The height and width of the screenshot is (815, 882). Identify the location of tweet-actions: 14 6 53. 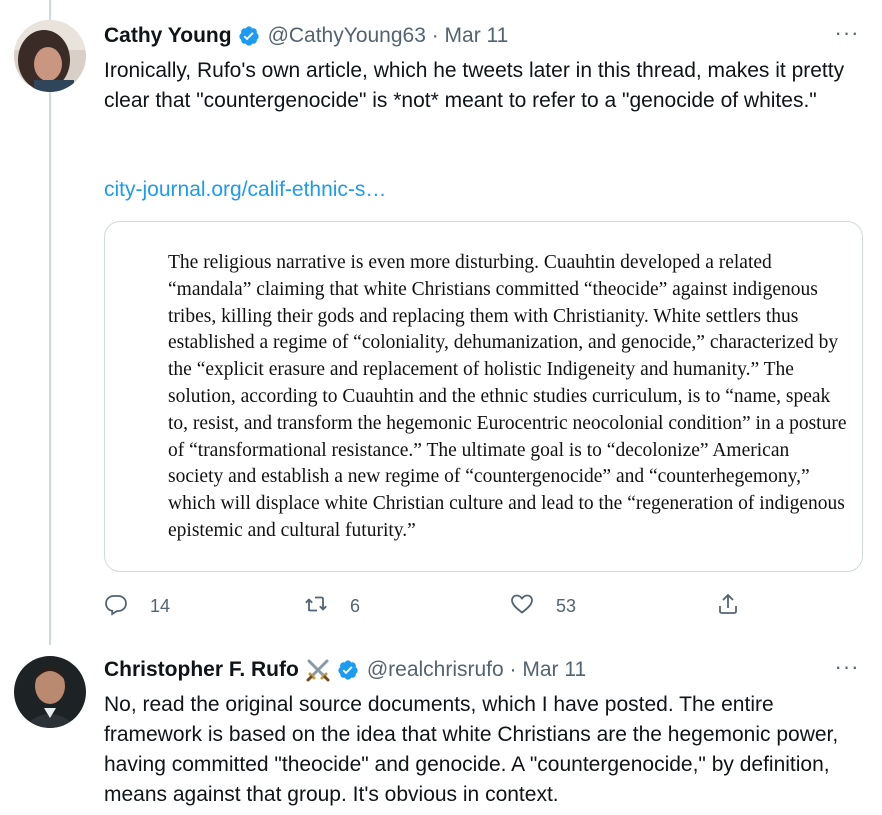
(424, 607).